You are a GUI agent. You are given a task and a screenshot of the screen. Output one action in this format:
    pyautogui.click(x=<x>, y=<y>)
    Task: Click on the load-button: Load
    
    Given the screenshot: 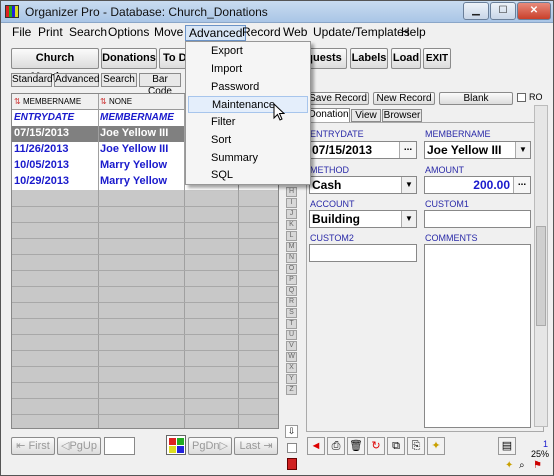 What is the action you would take?
    pyautogui.click(x=406, y=58)
    